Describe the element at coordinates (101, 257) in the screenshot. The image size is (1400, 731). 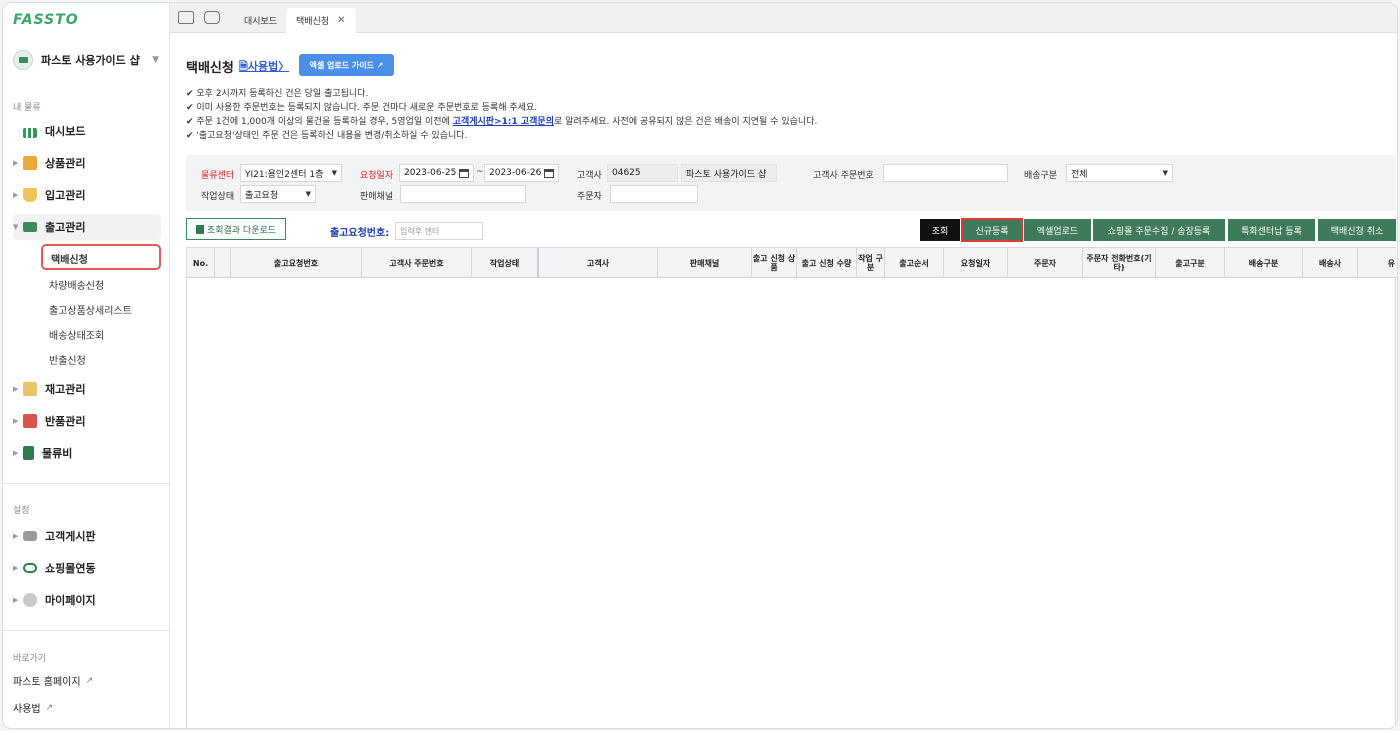
I see `sidebar-subitem-parcel-request: 택배신청` at that location.